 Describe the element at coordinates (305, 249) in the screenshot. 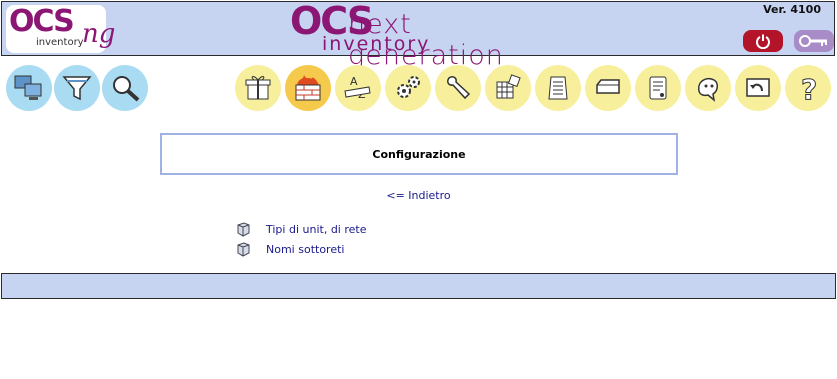

I see `menu-item-label: Nomi sottoreti` at that location.